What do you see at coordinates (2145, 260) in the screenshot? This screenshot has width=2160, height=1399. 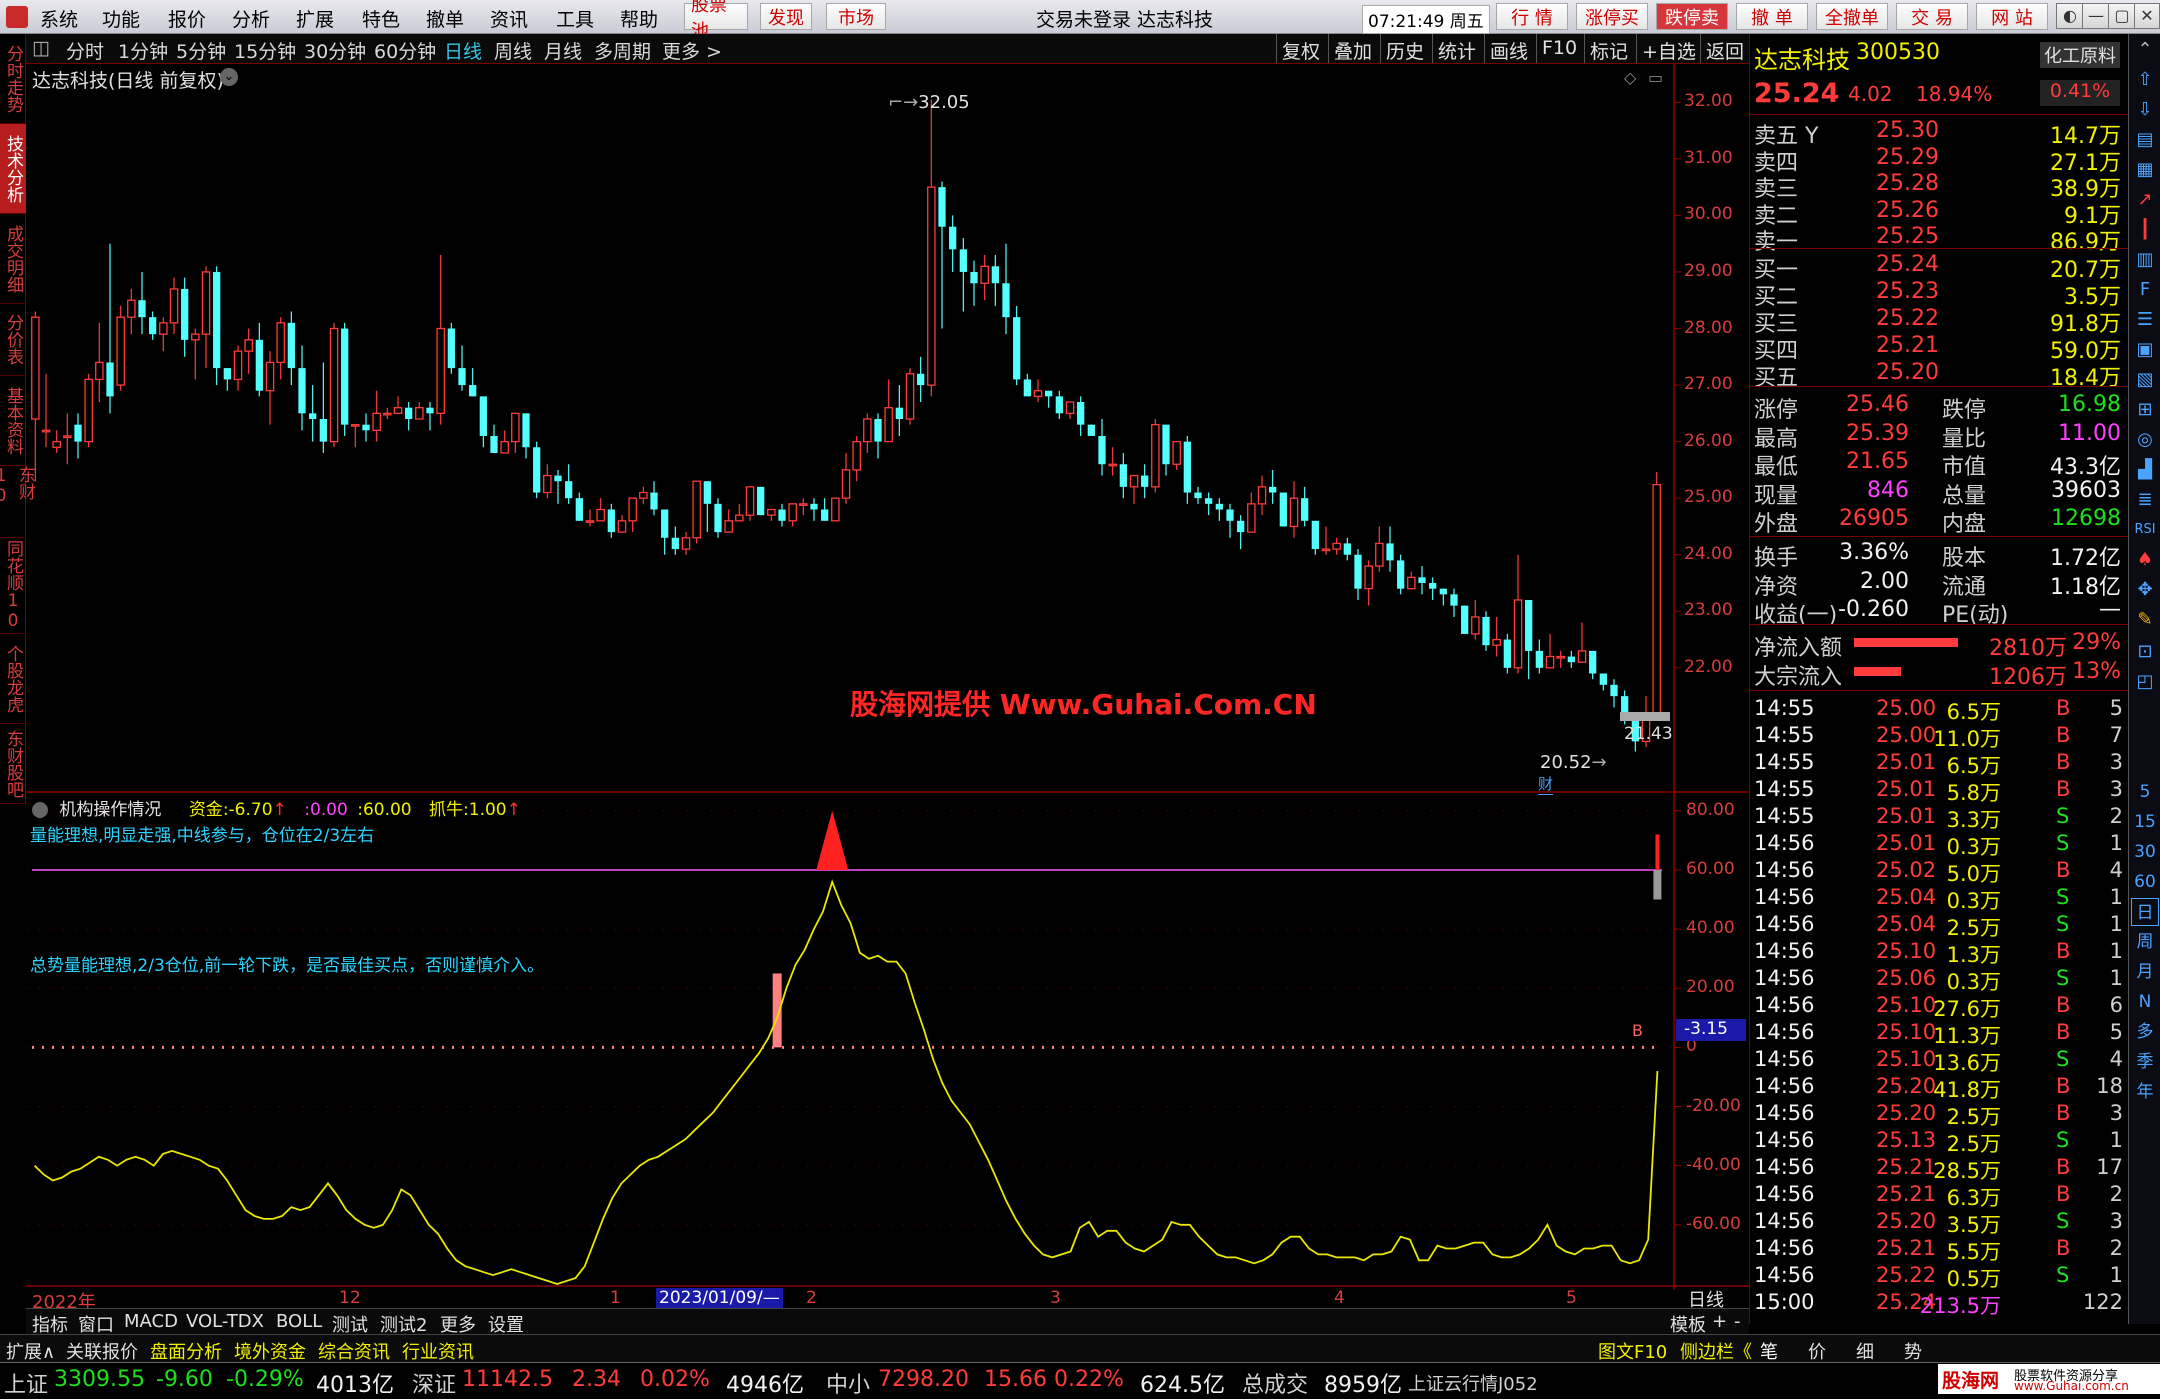 I see `table-icon: ▥` at bounding box center [2145, 260].